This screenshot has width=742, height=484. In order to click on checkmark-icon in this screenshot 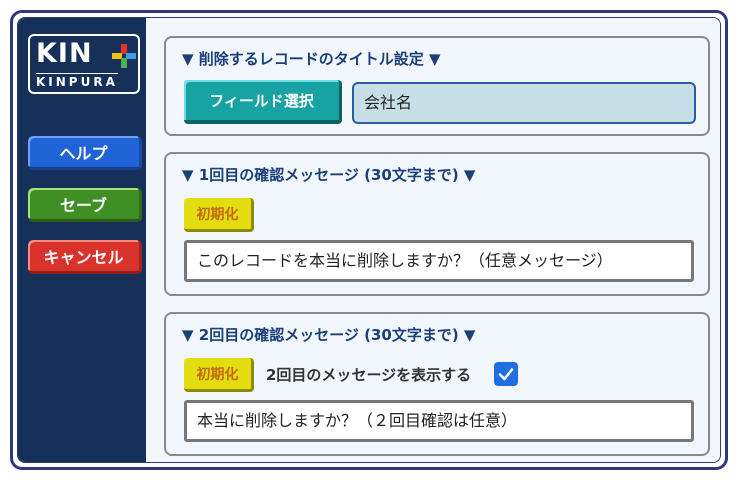, I will do `click(506, 374)`.